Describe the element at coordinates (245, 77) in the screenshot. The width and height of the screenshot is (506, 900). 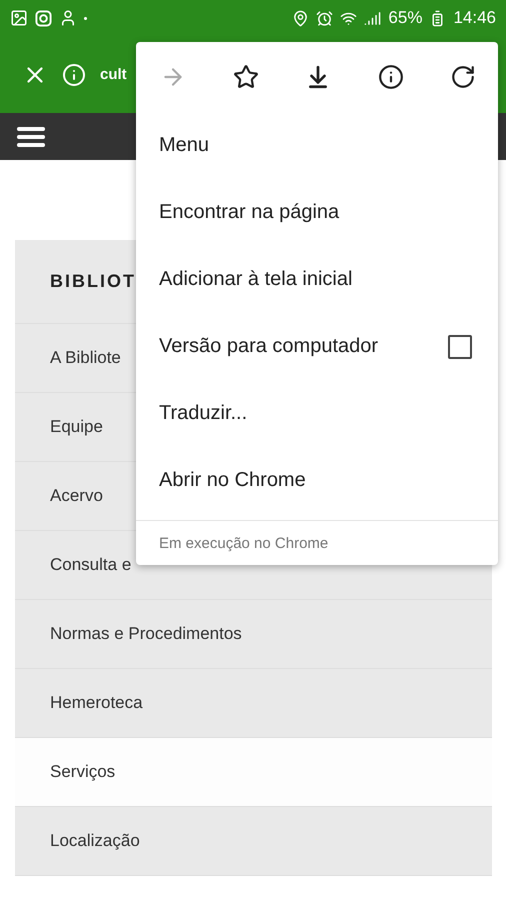
I see `bookmark-star-button` at that location.